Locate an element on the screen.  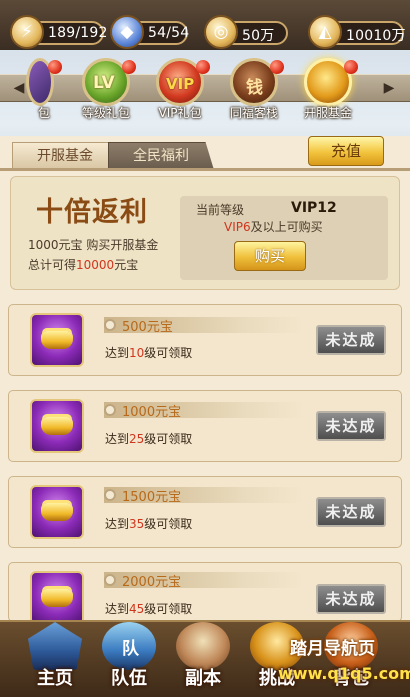
reward-amount: 1500元宝 is located at coordinates (152, 497).